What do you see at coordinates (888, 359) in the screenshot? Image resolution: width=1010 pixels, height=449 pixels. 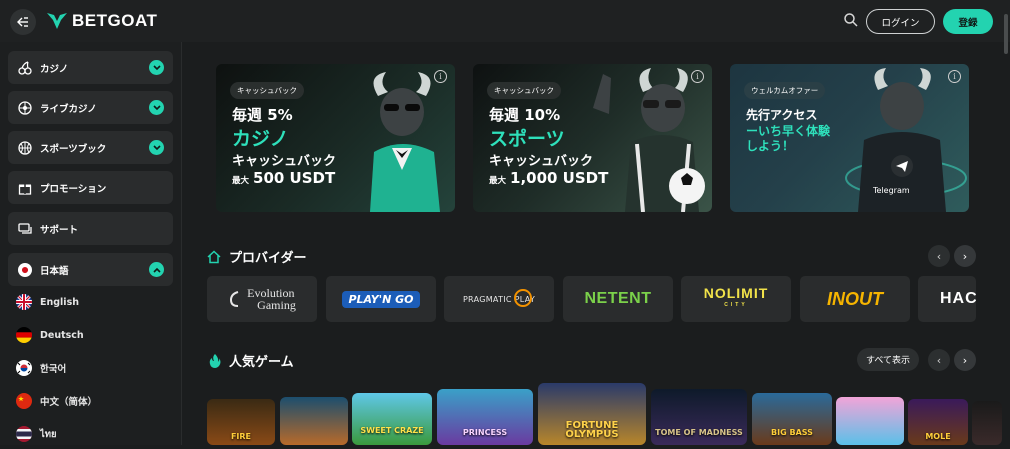 I see `show-all-games-button: すべて表示` at bounding box center [888, 359].